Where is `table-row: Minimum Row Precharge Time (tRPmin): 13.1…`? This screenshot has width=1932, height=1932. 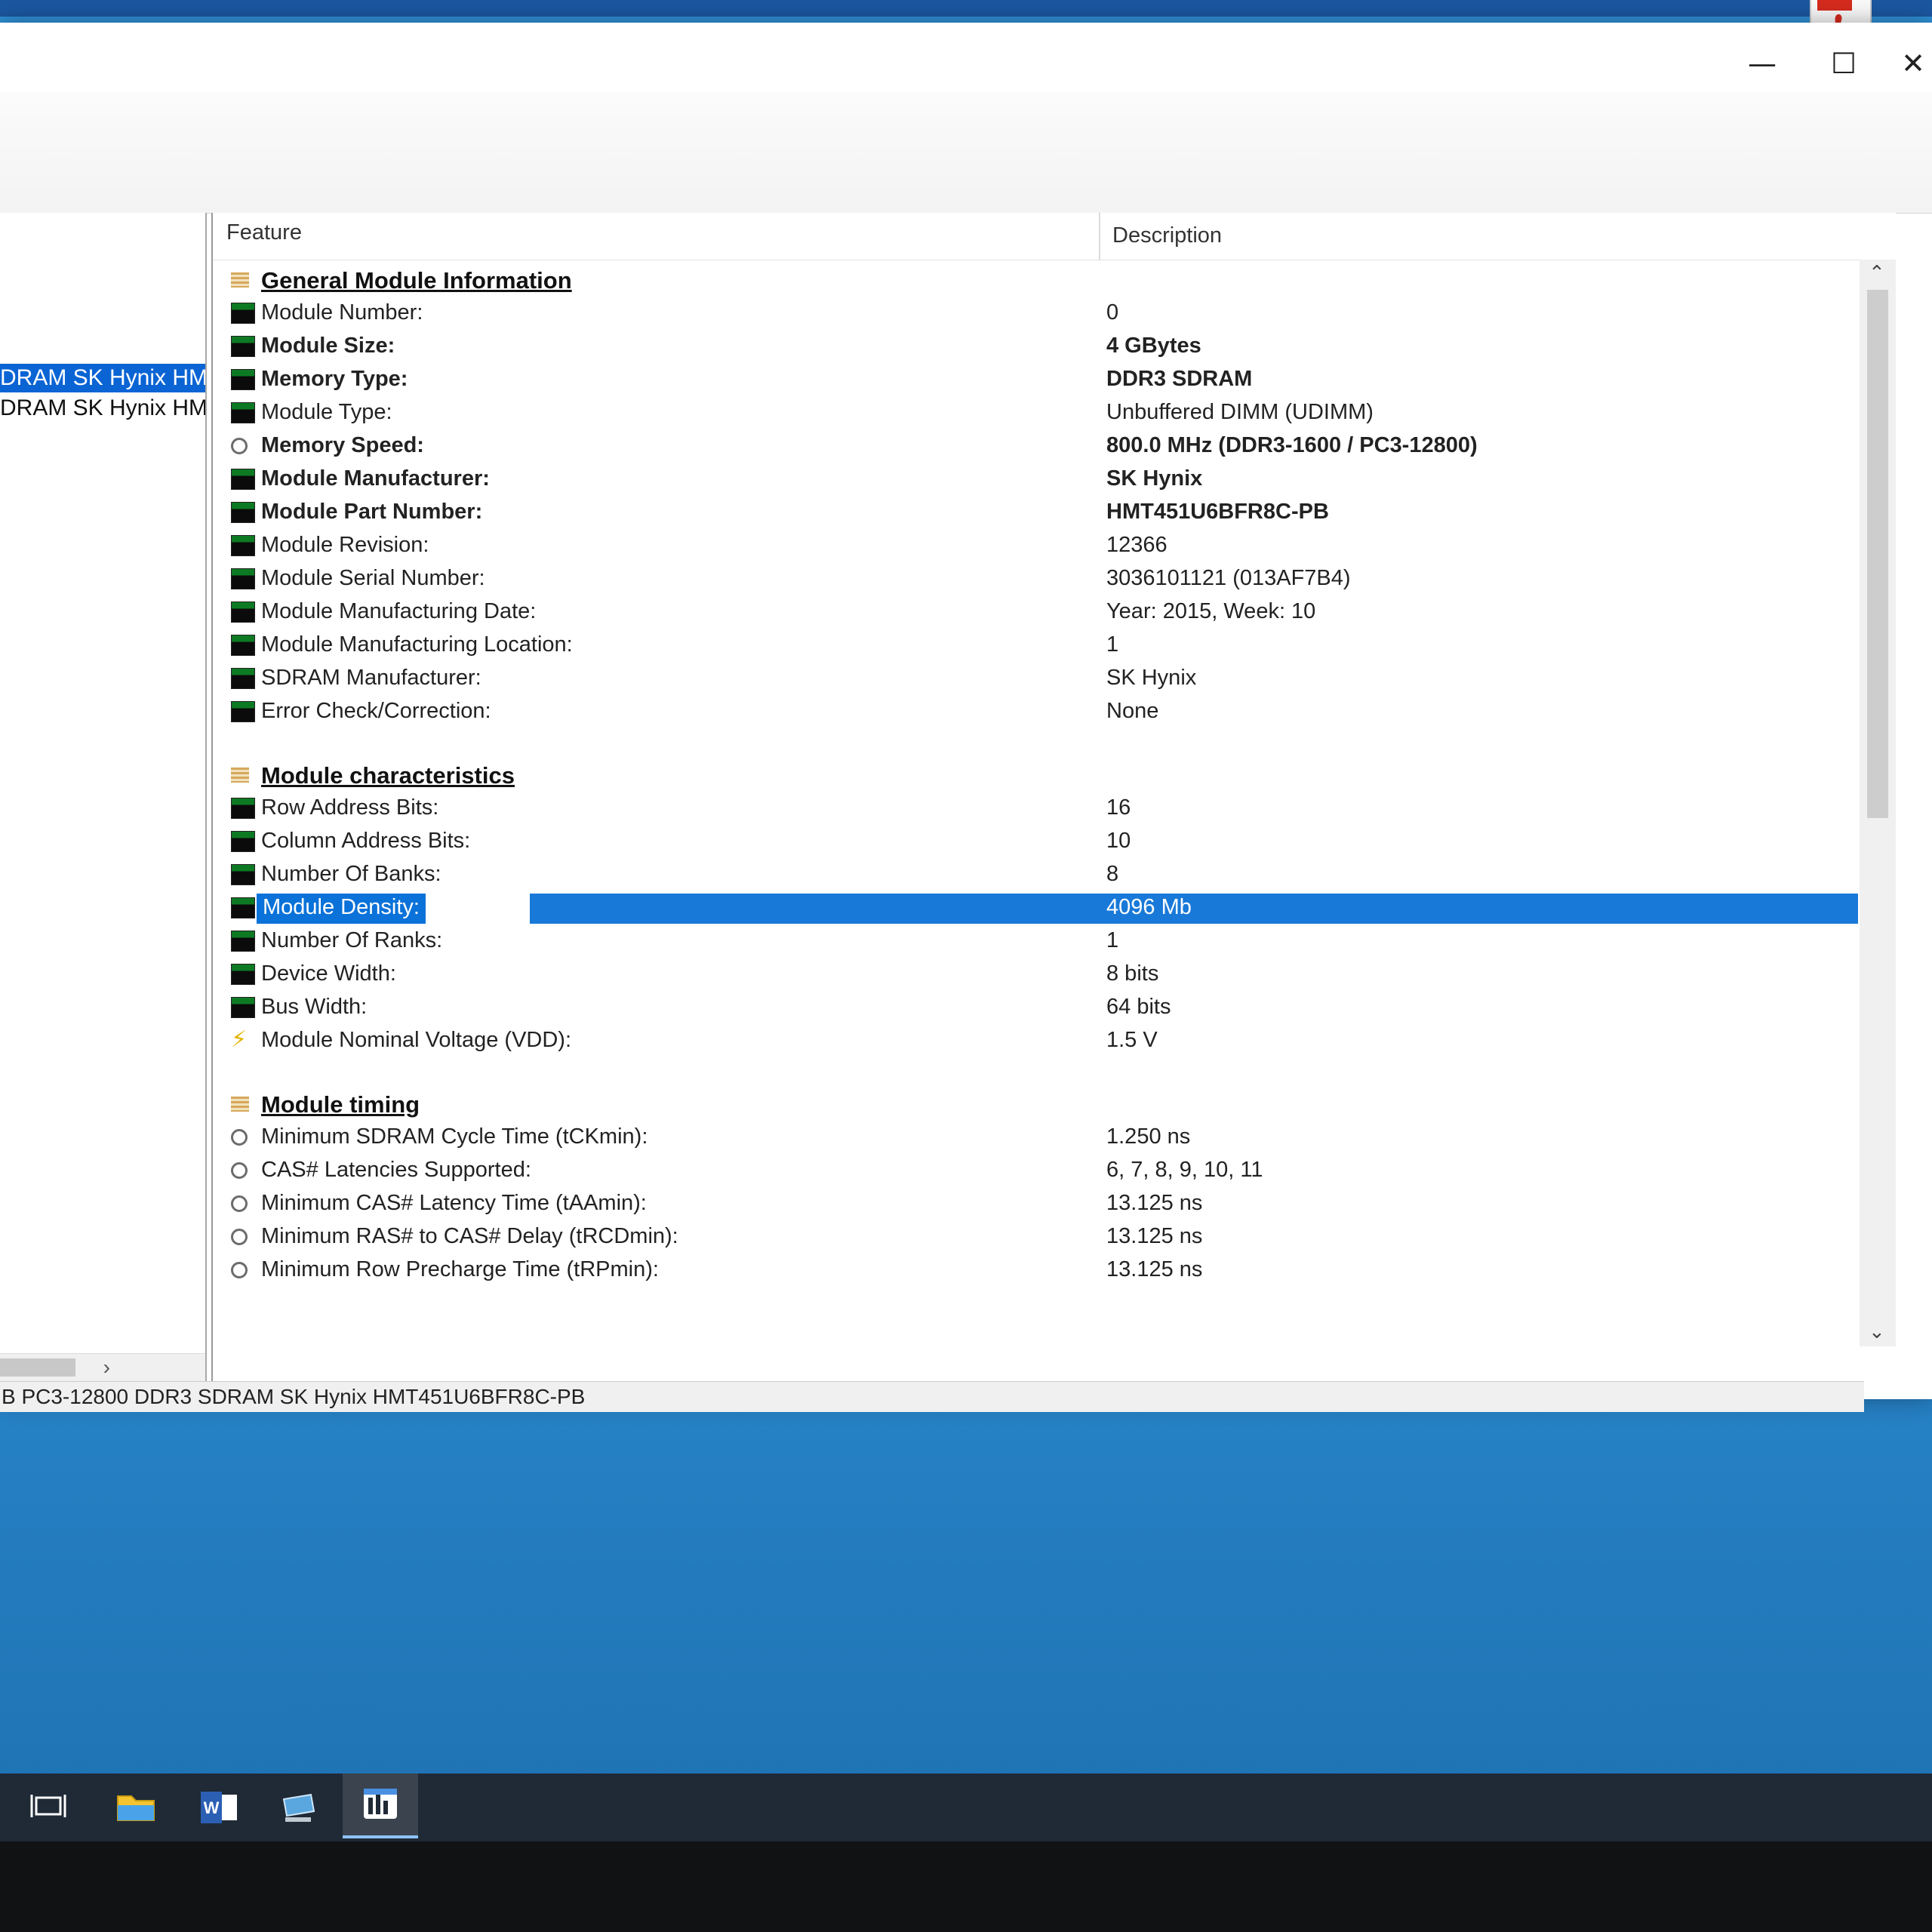 table-row: Minimum Row Precharge Time (tRPmin): 13.1… is located at coordinates (1035, 1270).